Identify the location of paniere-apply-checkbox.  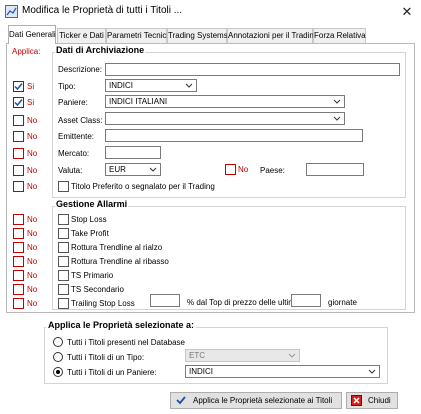
(18, 102).